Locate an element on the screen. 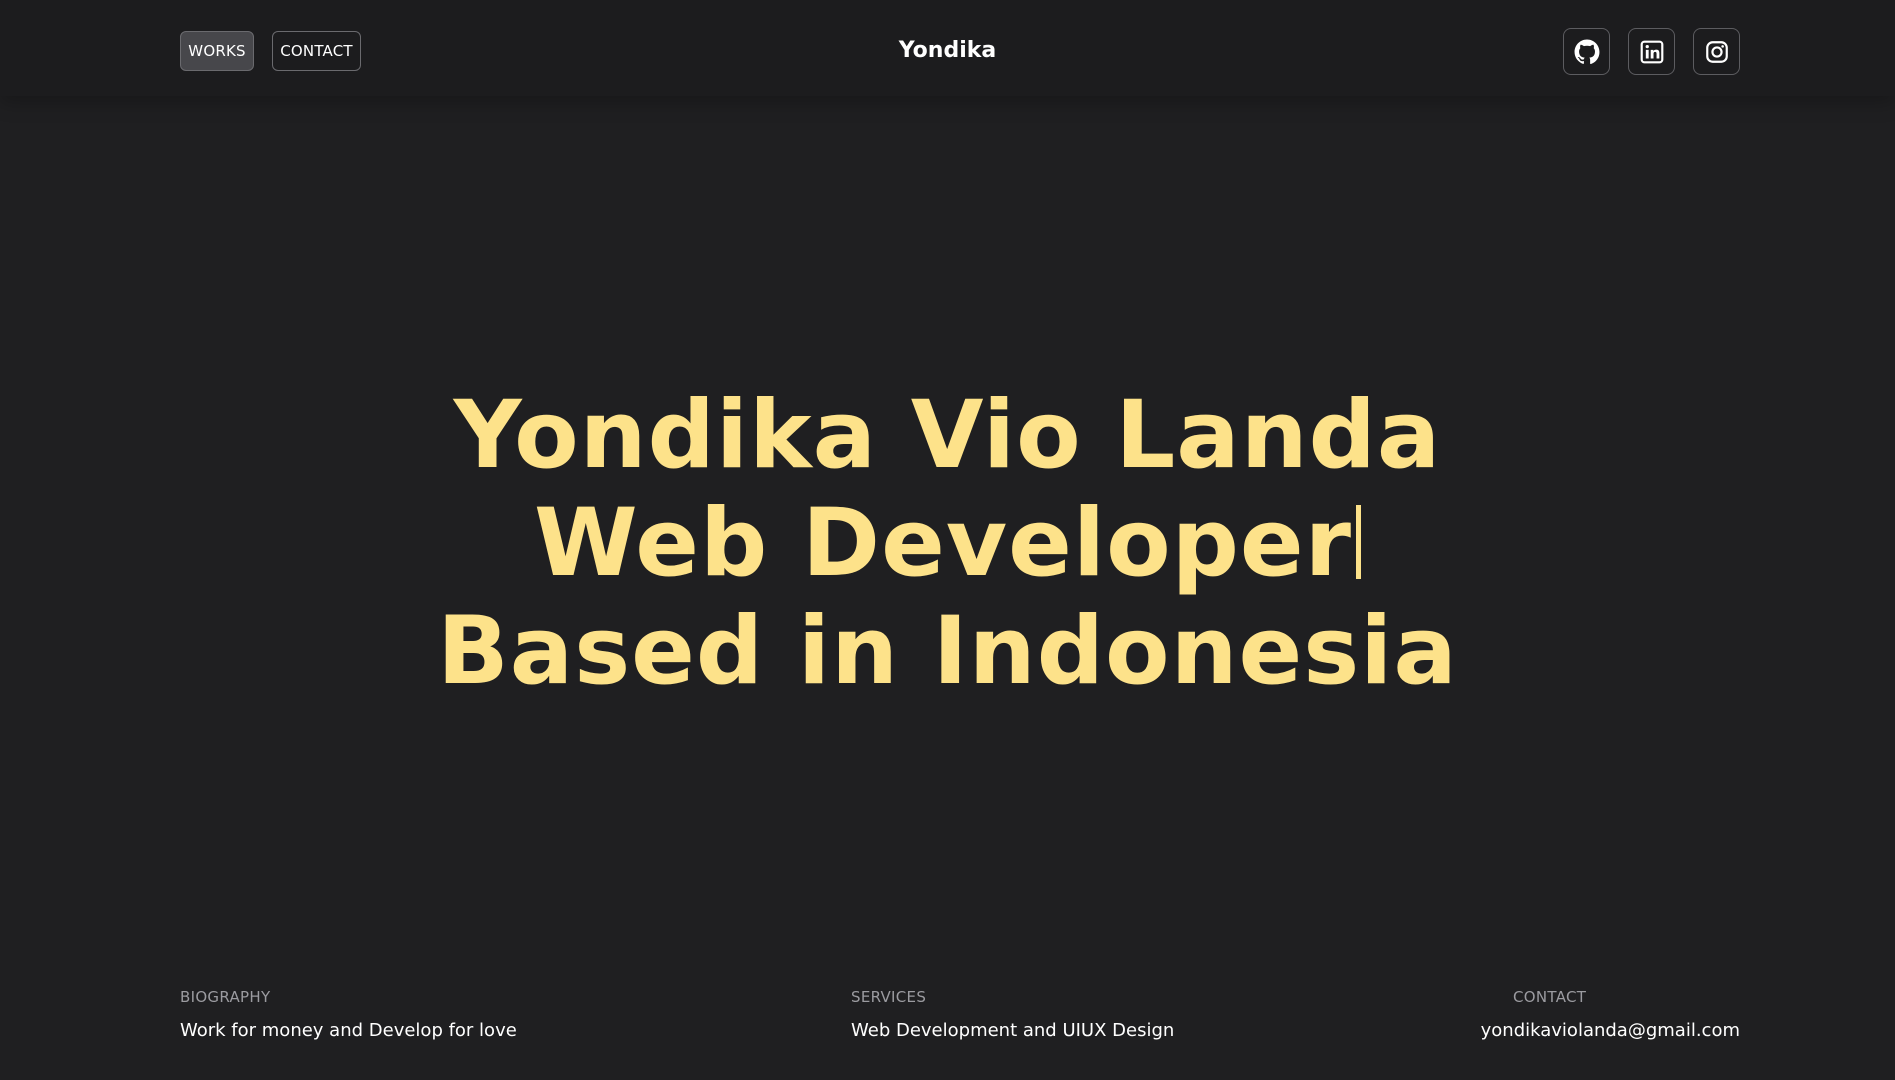 This screenshot has height=1080, width=1895. hero-line-role: Web Developer is located at coordinates (947, 544).